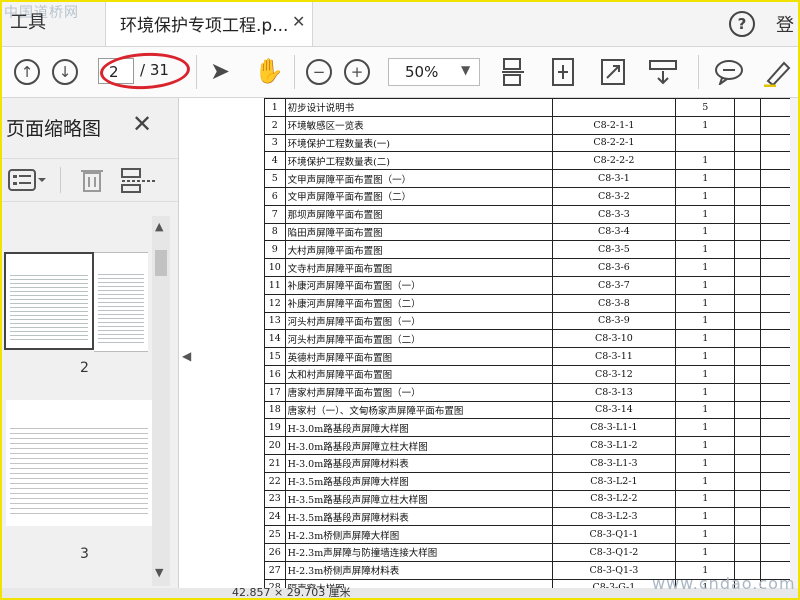  What do you see at coordinates (613, 499) in the screenshot?
I see `drawing-code: C8-3-L2-2` at bounding box center [613, 499].